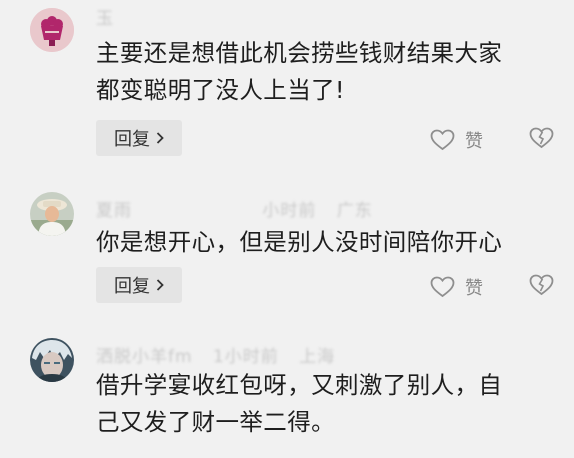 The width and height of the screenshot is (574, 458). Describe the element at coordinates (126, 16) in the screenshot. I see `comment-meta: 玉` at that location.